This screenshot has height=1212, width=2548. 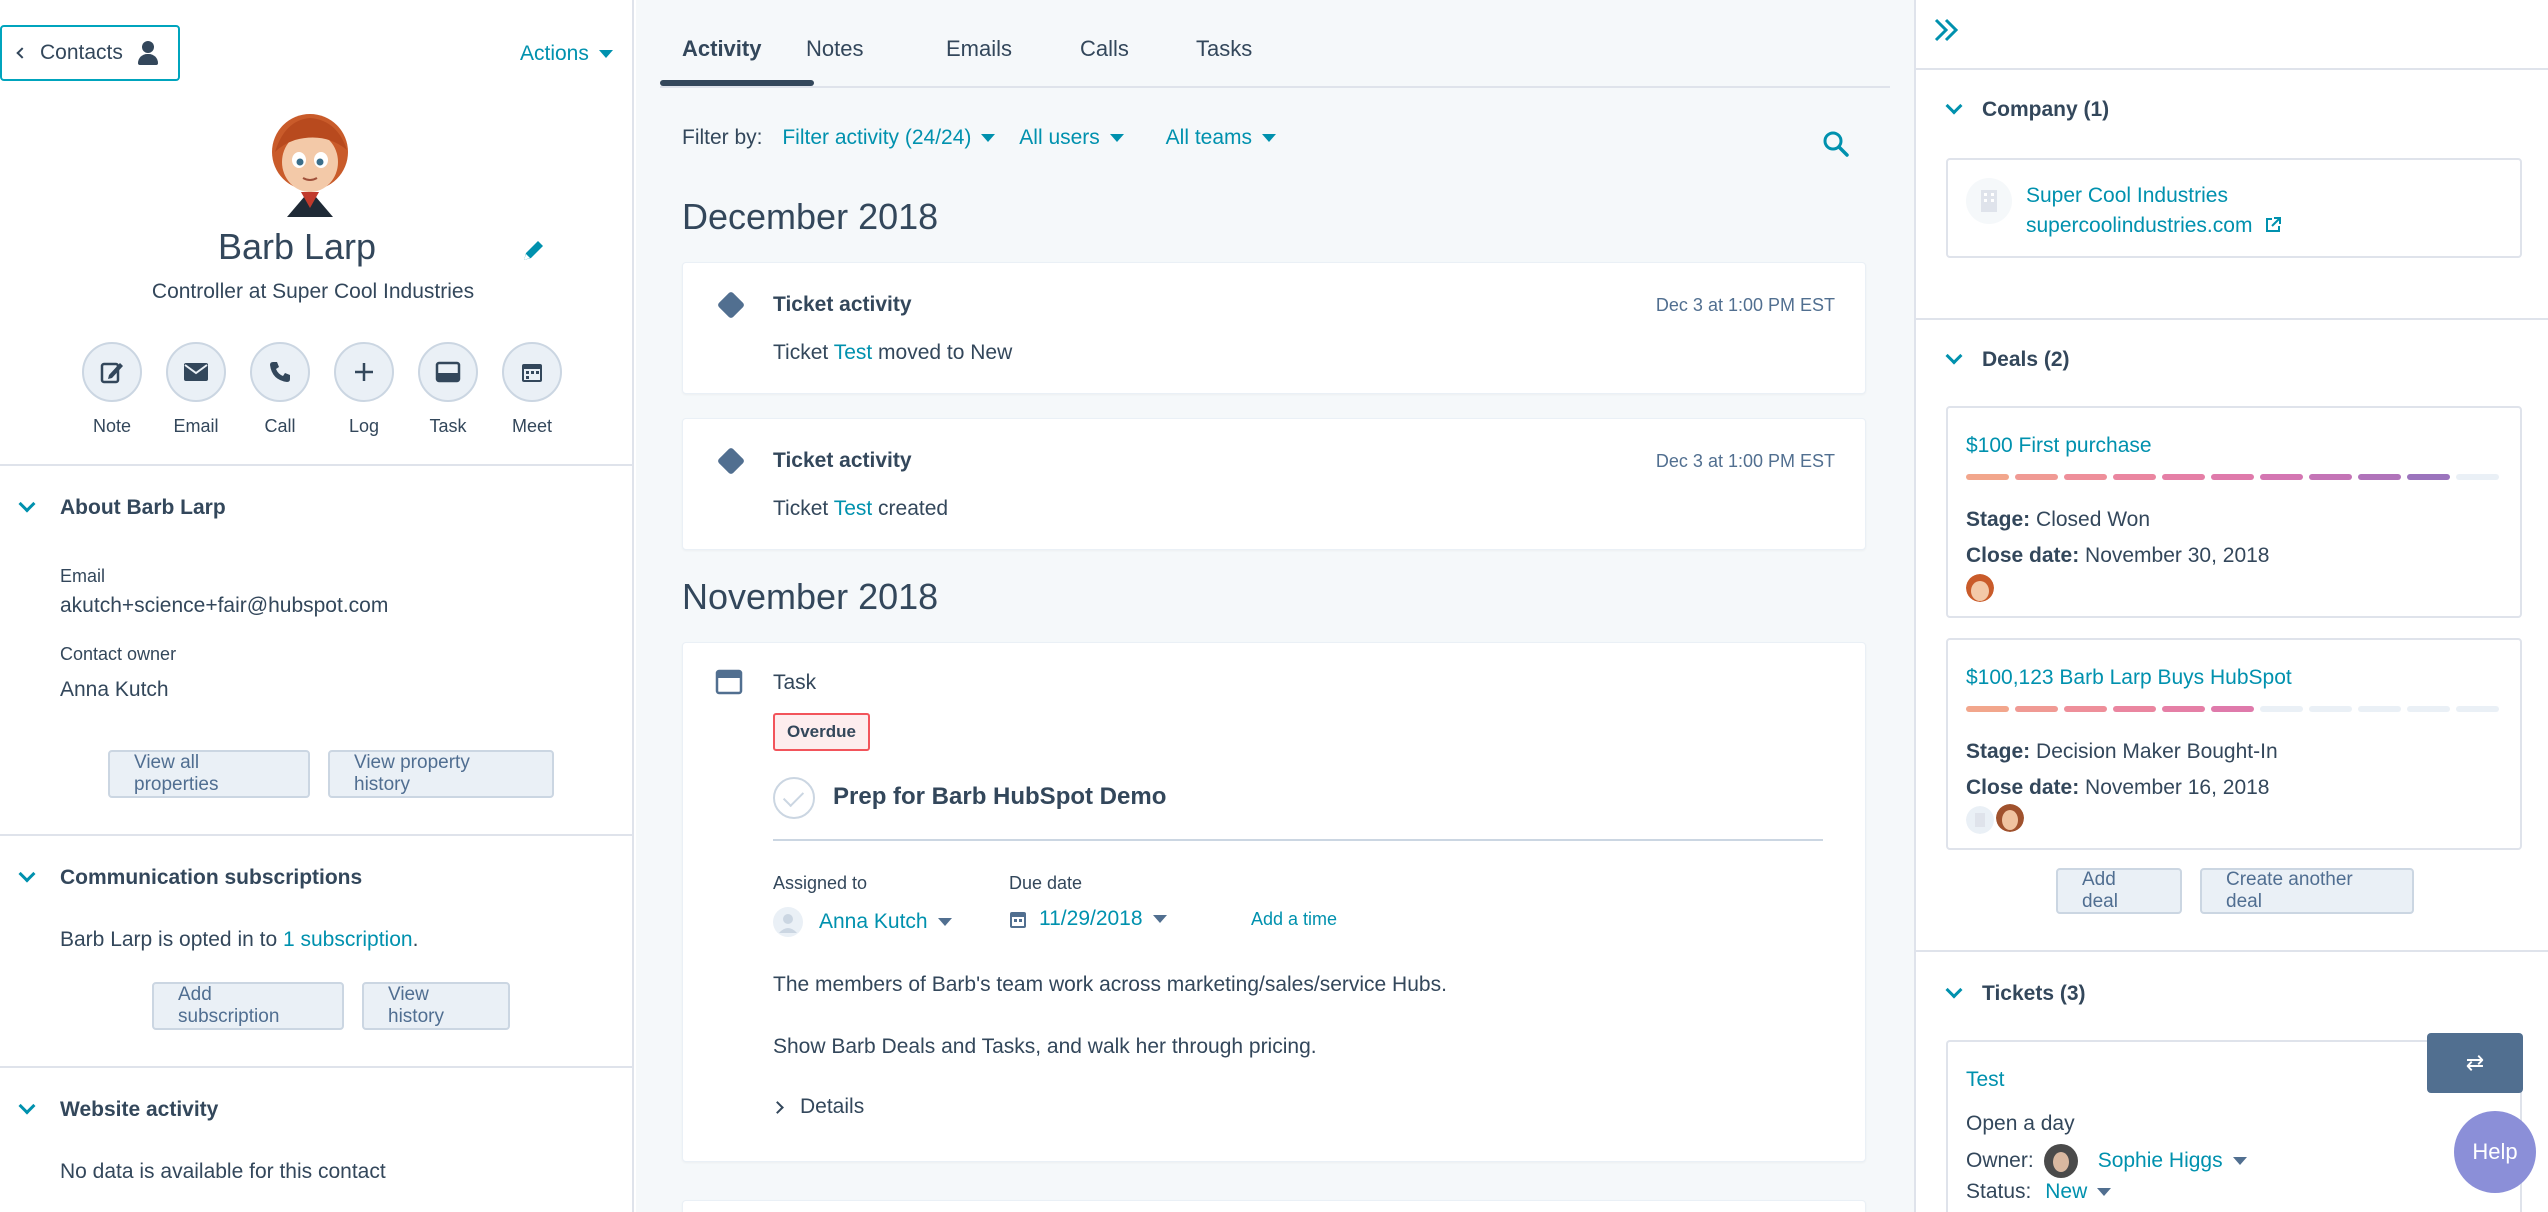 I want to click on due-date-picker: 11/29/2018, so click(x=1088, y=919).